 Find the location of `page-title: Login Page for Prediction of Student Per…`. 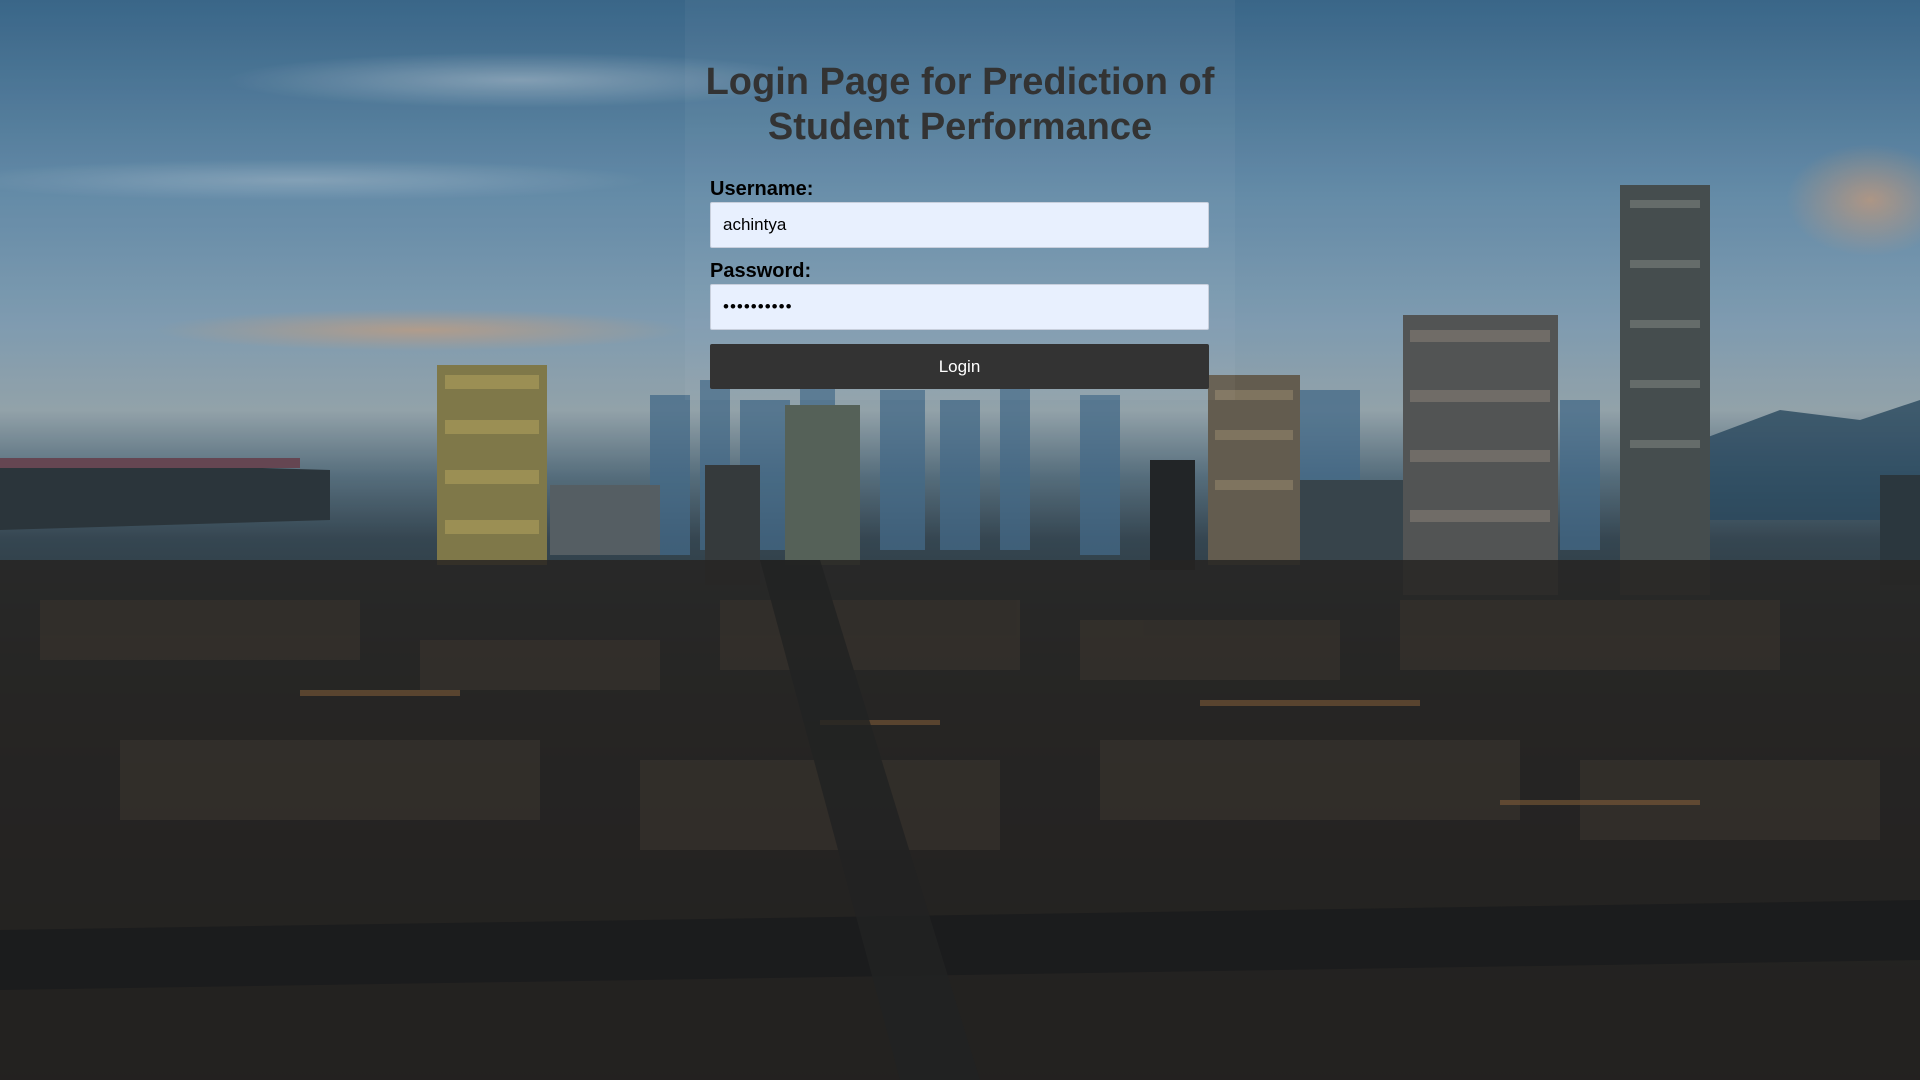

page-title: Login Page for Prediction of Student Per… is located at coordinates (960, 104).